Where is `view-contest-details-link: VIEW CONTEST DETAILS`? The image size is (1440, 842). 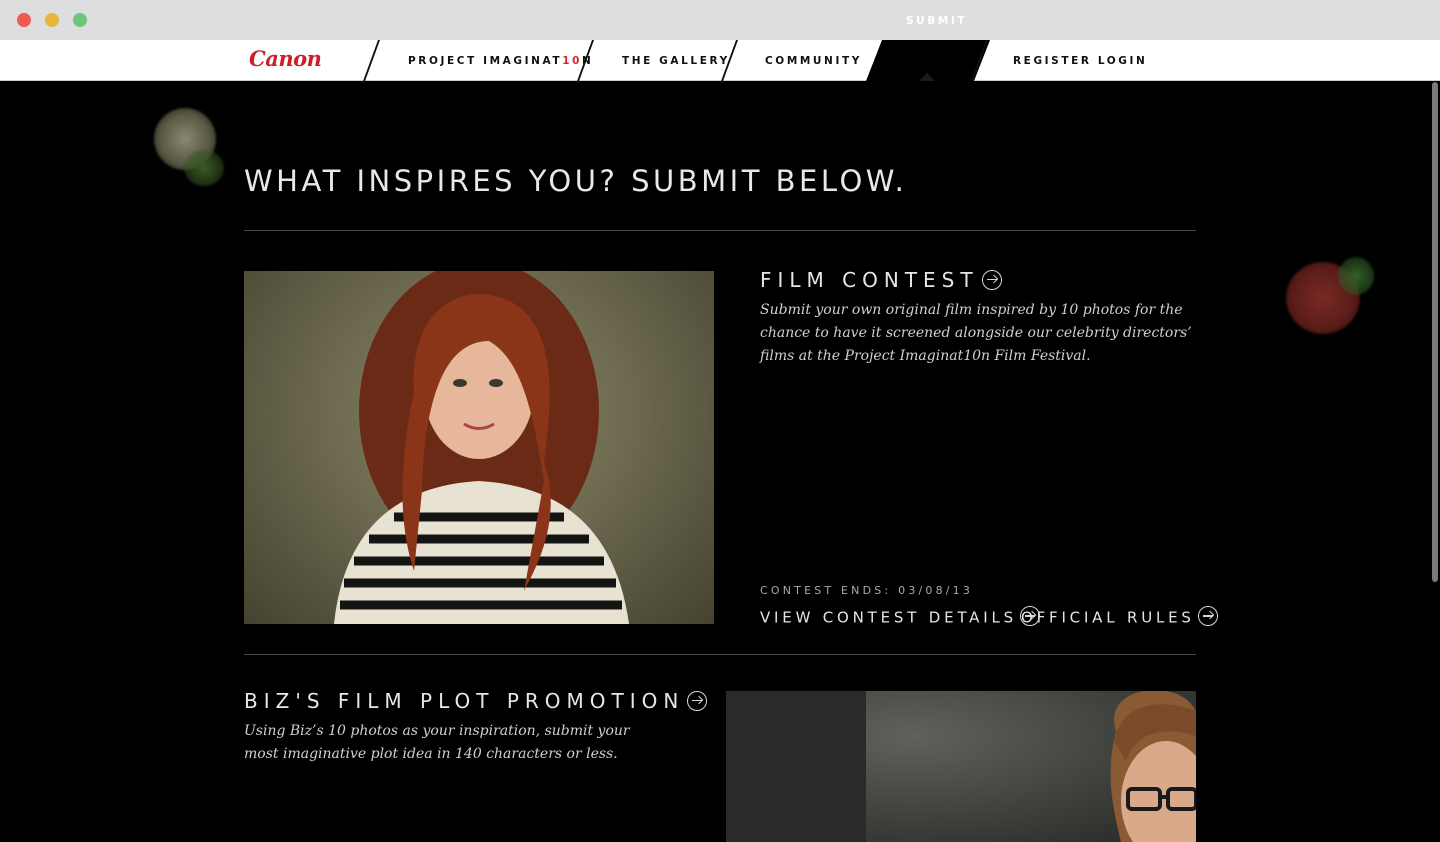 view-contest-details-link: VIEW CONTEST DETAILS is located at coordinates (900, 617).